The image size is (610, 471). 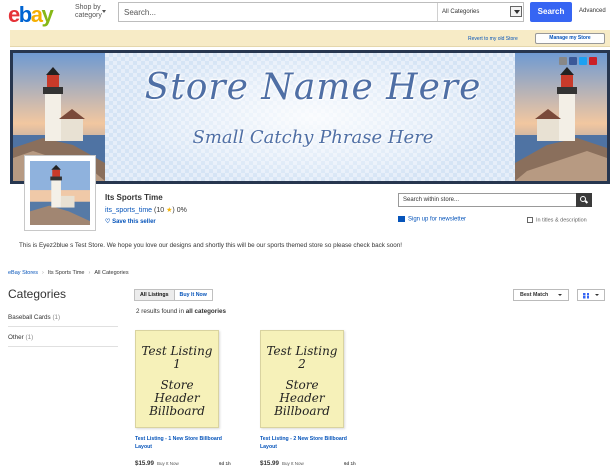 What do you see at coordinates (160, 311) in the screenshot?
I see `results-prefix: 2 results found in` at bounding box center [160, 311].